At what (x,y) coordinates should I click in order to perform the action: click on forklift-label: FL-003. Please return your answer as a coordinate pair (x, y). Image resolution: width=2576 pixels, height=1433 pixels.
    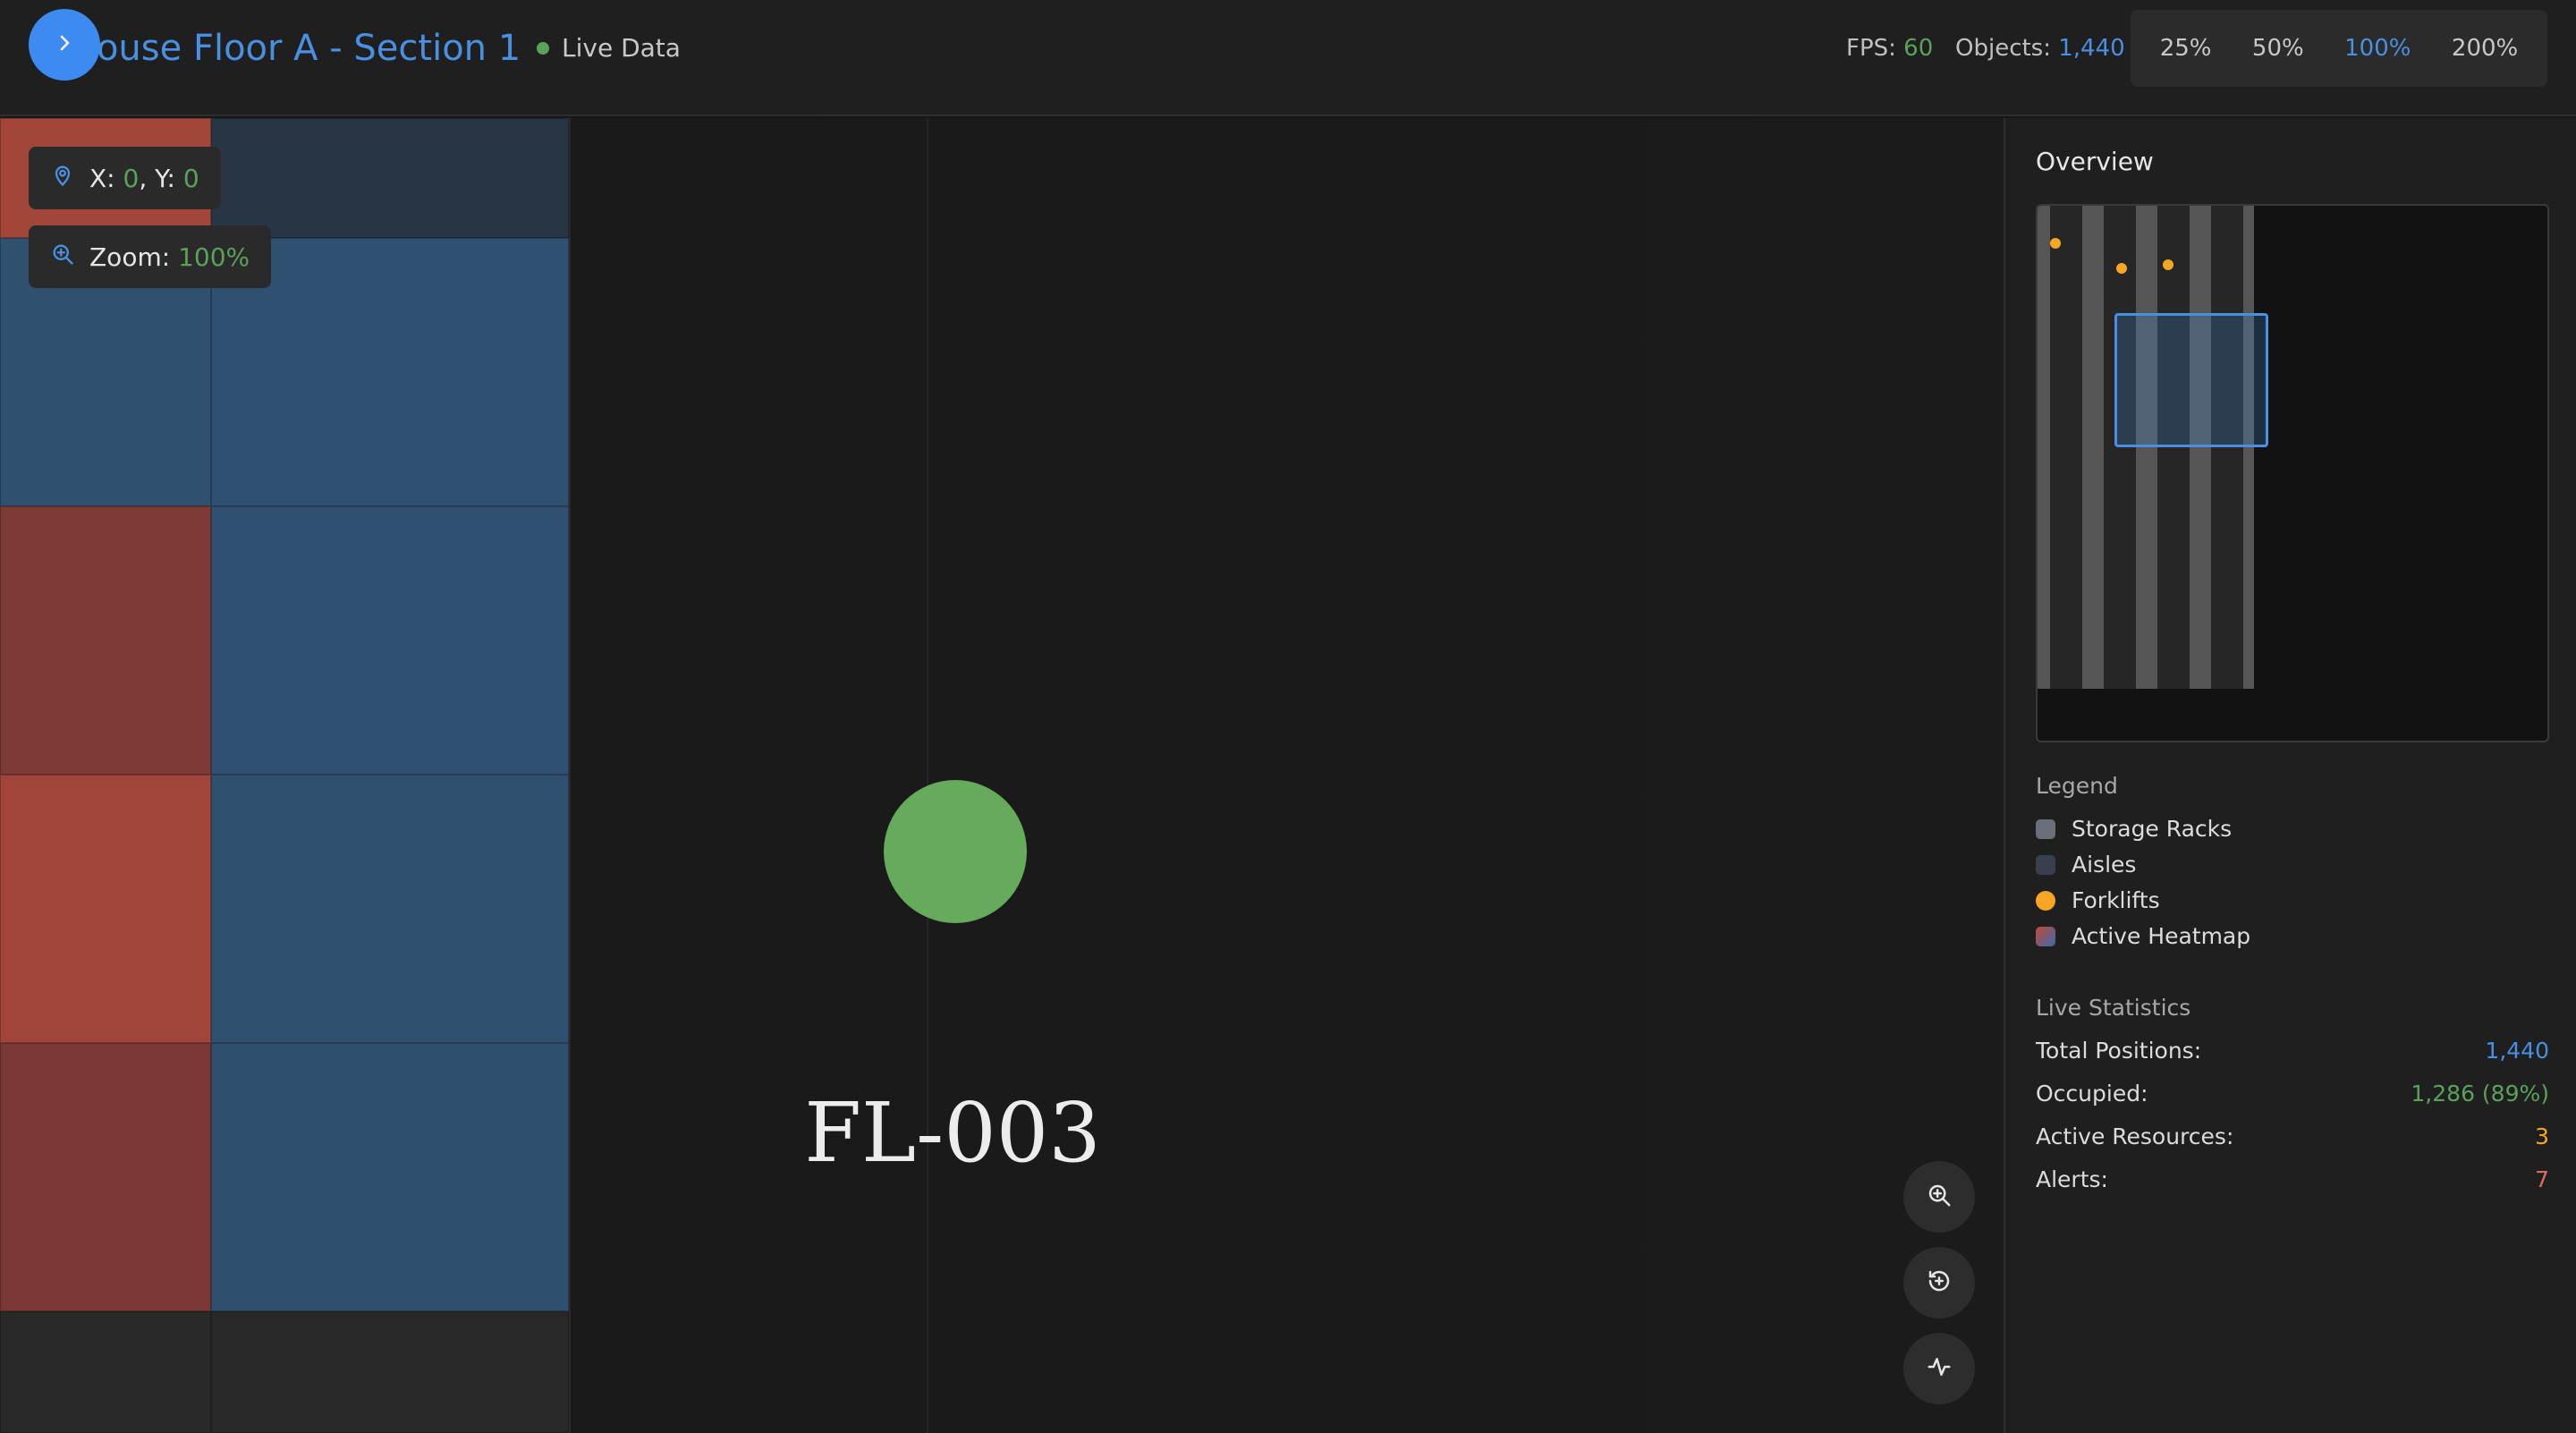
    Looking at the image, I should click on (952, 1133).